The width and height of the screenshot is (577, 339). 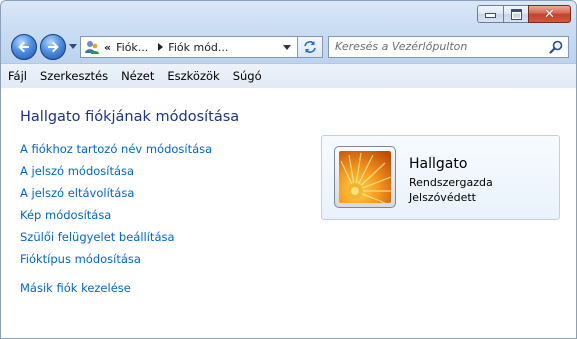 What do you see at coordinates (401, 46) in the screenshot?
I see `search-placeholder: Keresés a Vezérlőpulton` at bounding box center [401, 46].